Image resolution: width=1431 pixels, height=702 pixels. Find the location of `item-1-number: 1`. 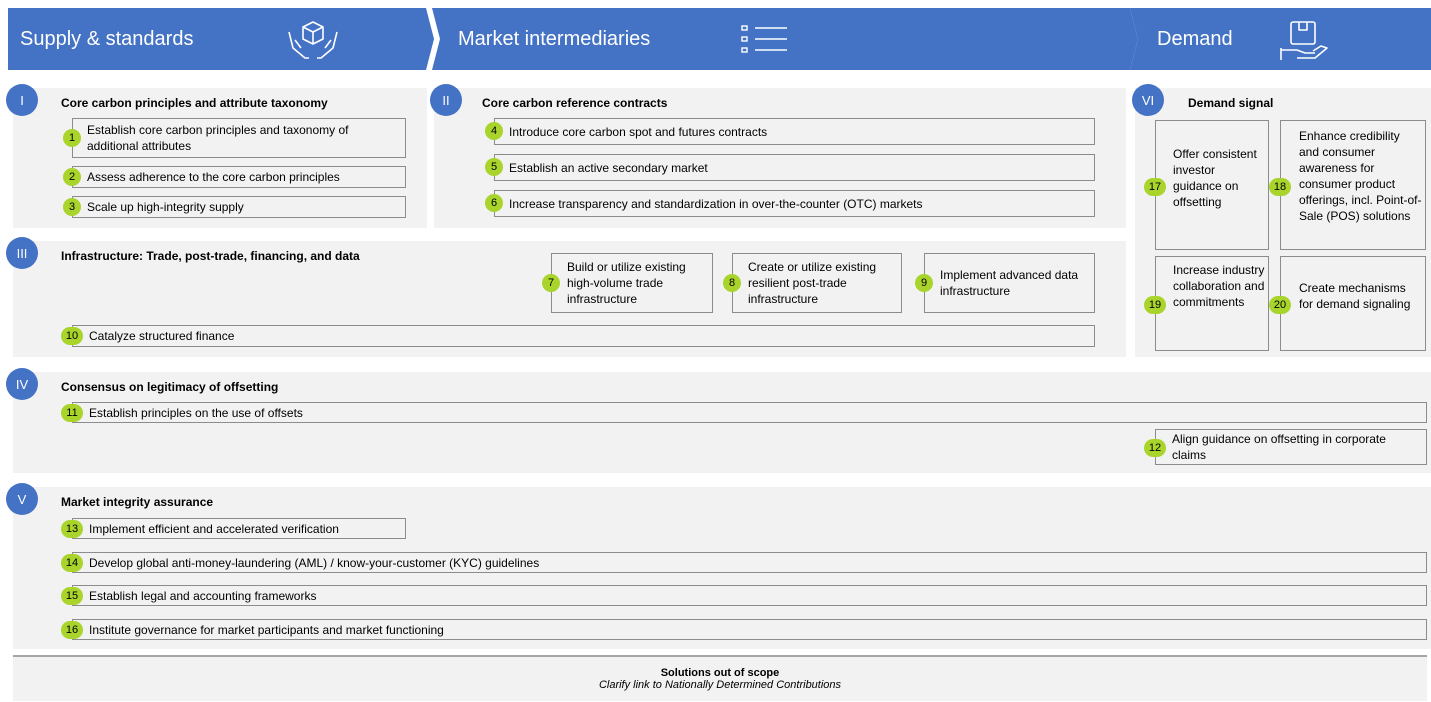

item-1-number: 1 is located at coordinates (72, 138).